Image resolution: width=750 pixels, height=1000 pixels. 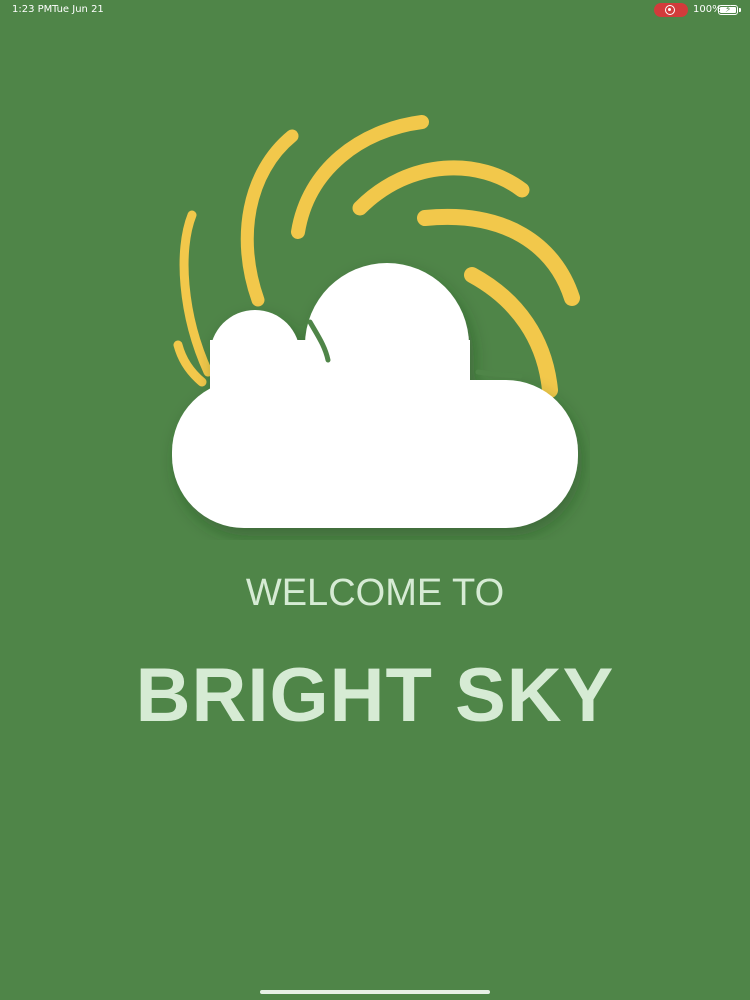 What do you see at coordinates (375, 695) in the screenshot?
I see `app-title: BRIGHT SKY` at bounding box center [375, 695].